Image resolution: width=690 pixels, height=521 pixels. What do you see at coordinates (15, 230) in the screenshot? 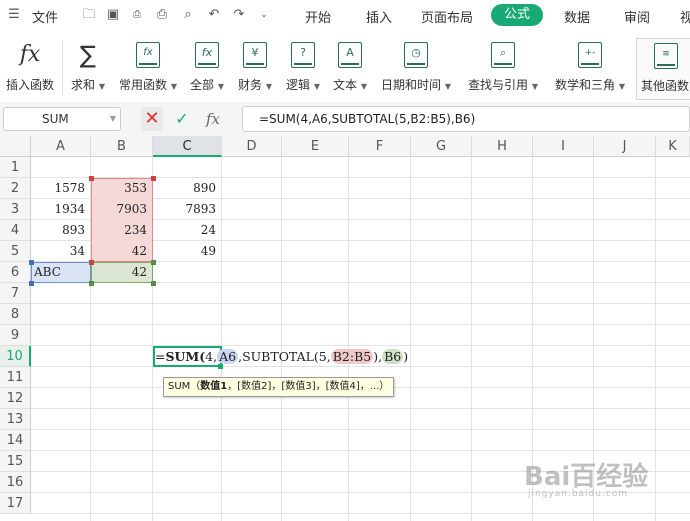
I see `row-header-4: 4` at bounding box center [15, 230].